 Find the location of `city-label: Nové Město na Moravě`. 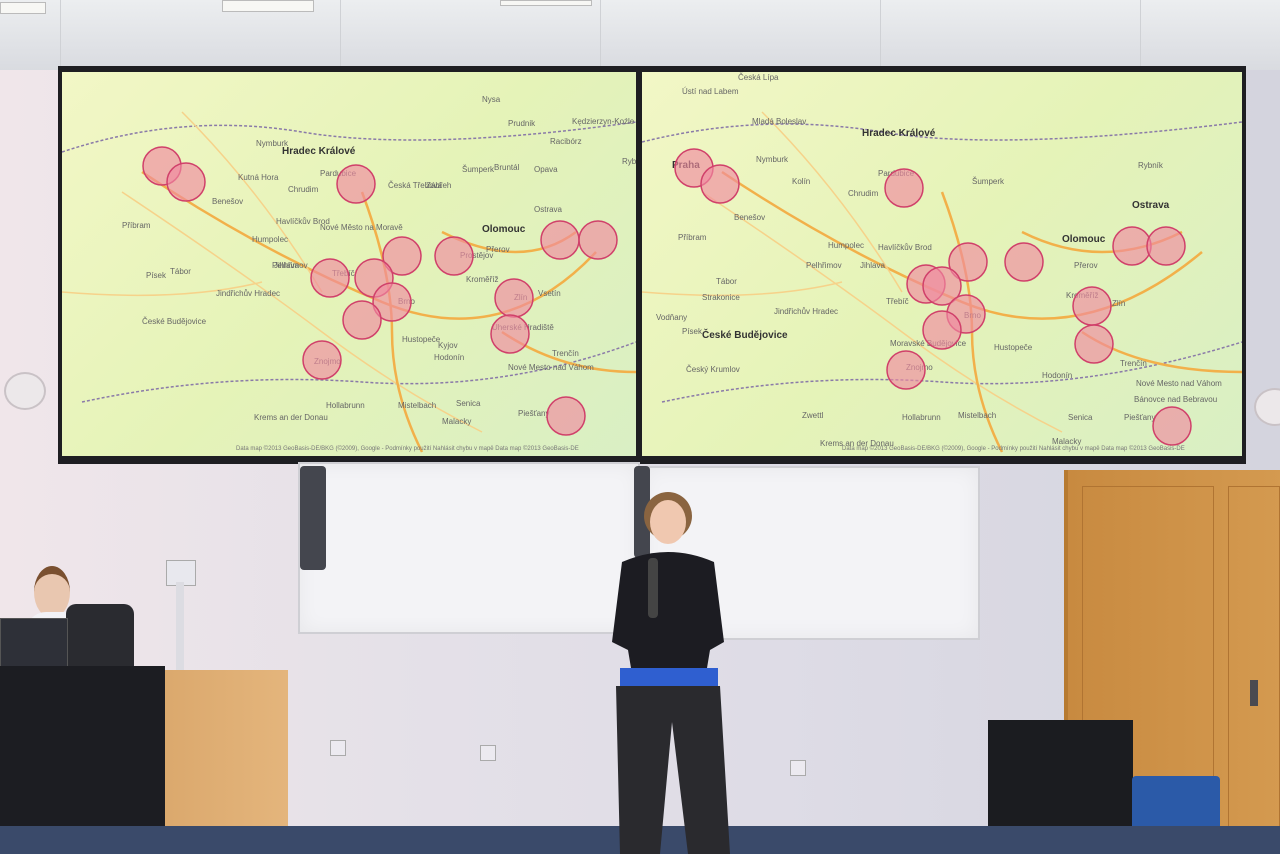

city-label: Nové Město na Moravě is located at coordinates (361, 227).